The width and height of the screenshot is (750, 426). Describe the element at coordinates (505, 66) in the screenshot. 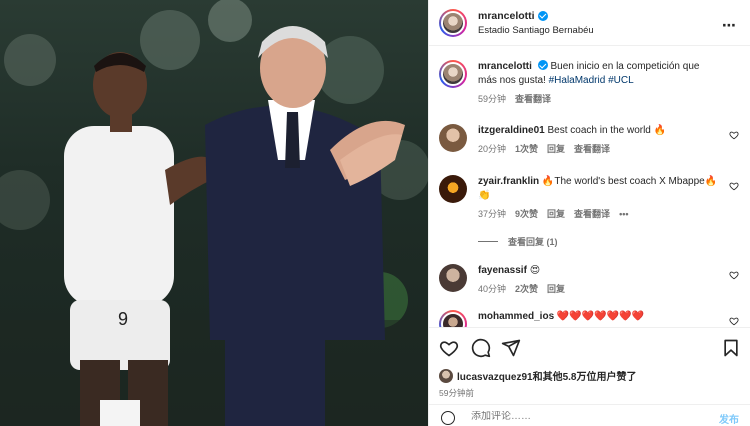

I see `caption-username: mrancelotti` at that location.